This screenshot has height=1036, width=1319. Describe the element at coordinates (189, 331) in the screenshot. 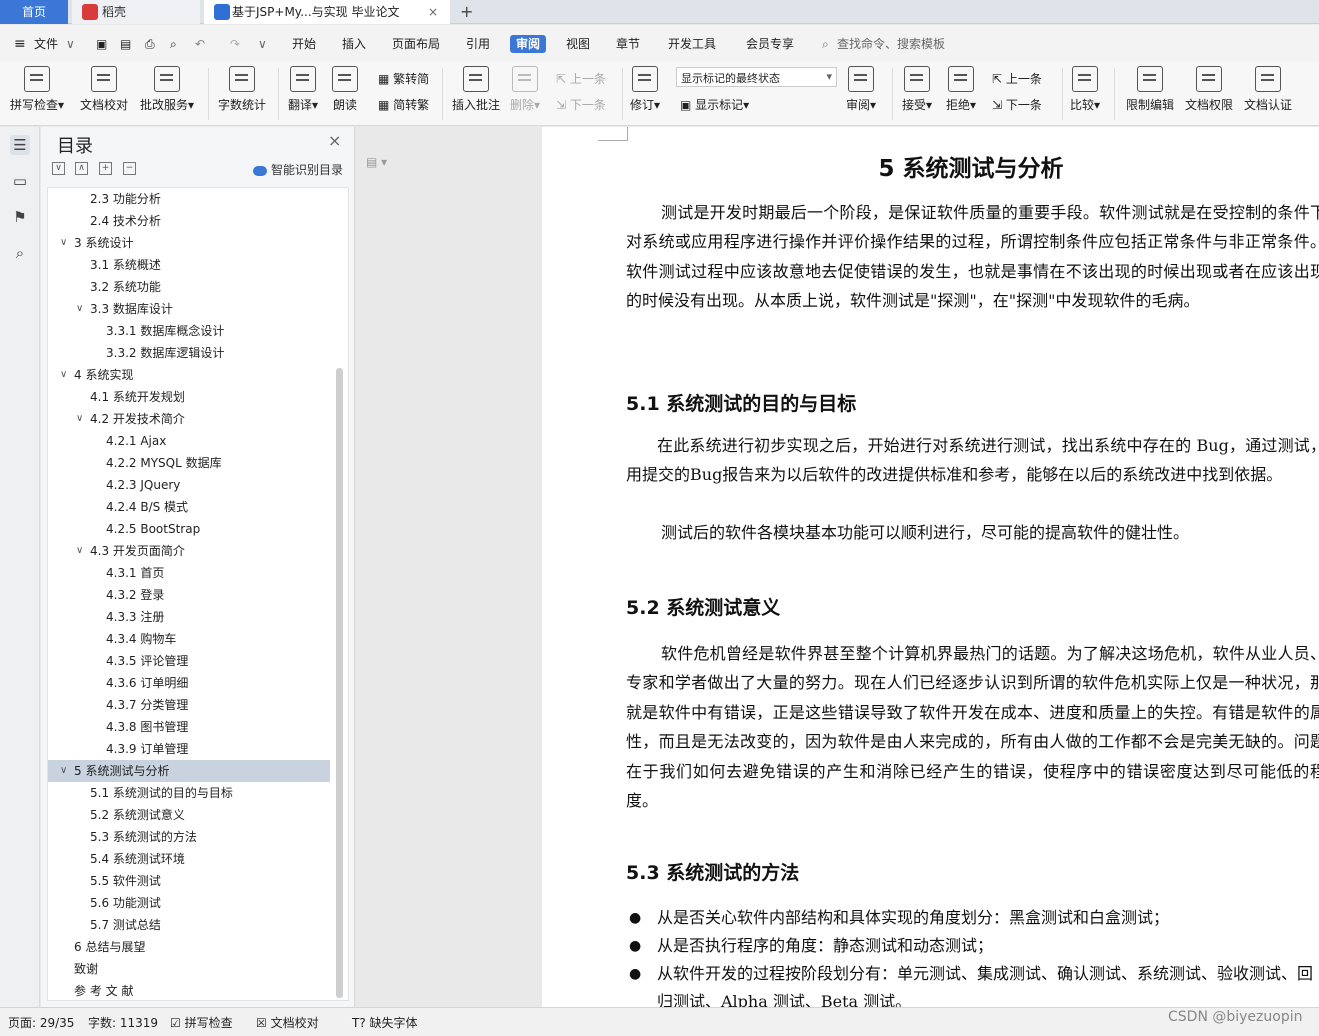

I see `toc-item: 3.3.1 数据库概念设计` at that location.